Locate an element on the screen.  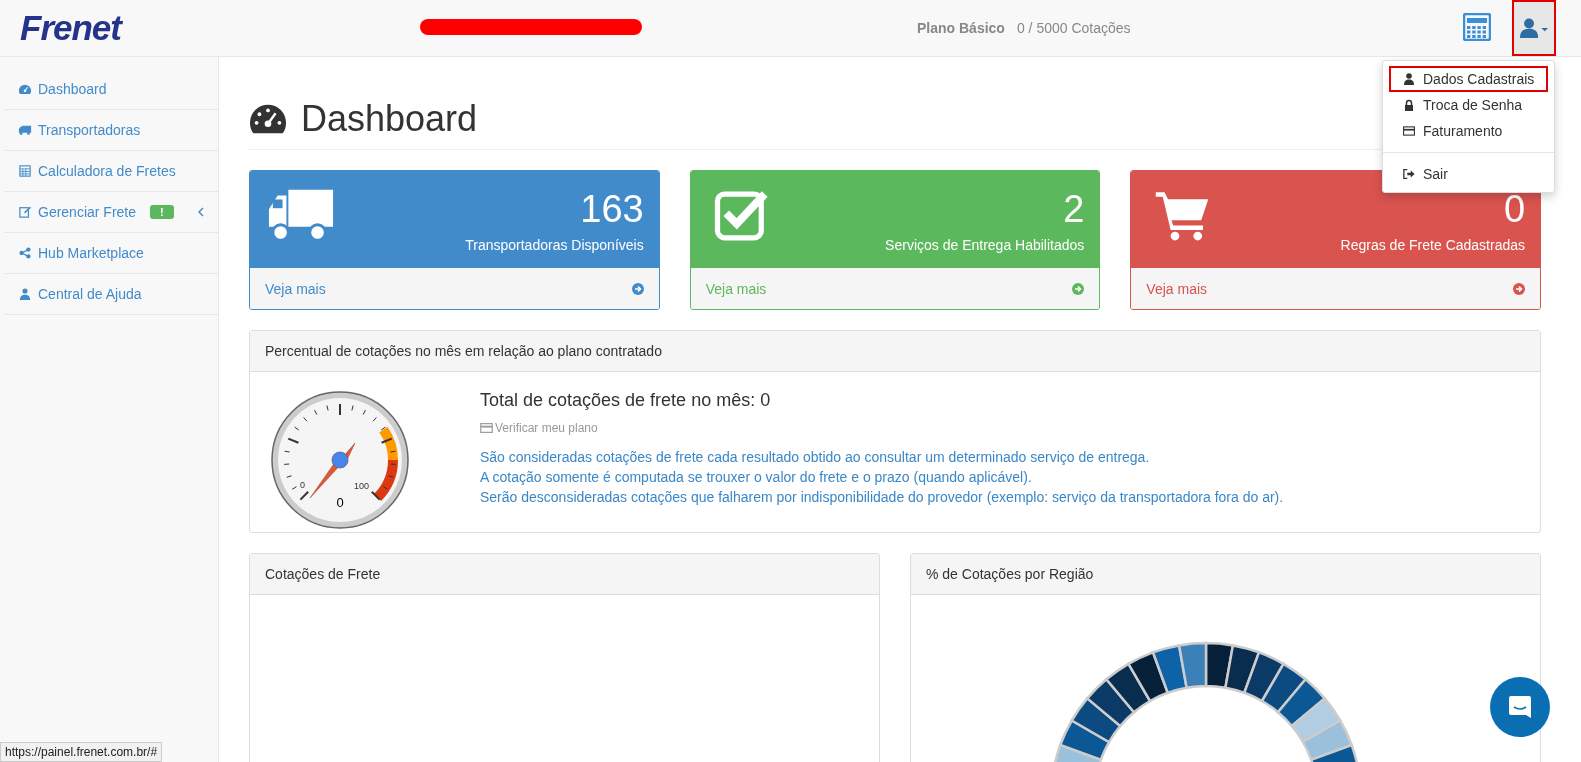
share-icon is located at coordinates (25, 253).